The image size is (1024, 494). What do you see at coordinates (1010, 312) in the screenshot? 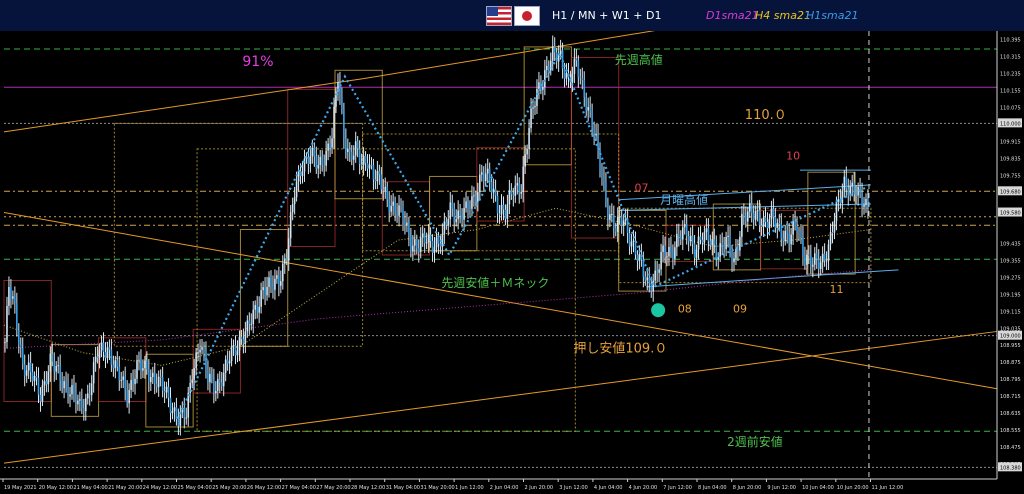
I see `price-tick-label-16: 109.115` at bounding box center [1010, 312].